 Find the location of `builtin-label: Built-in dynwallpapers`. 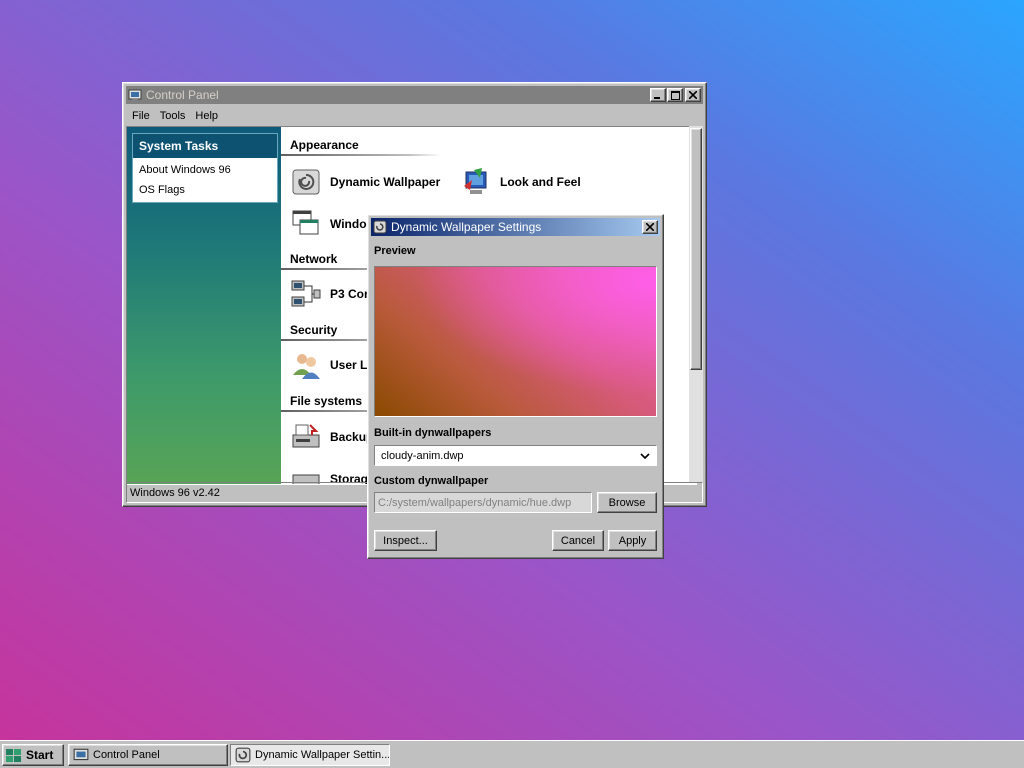

builtin-label: Built-in dynwallpapers is located at coordinates (433, 433).